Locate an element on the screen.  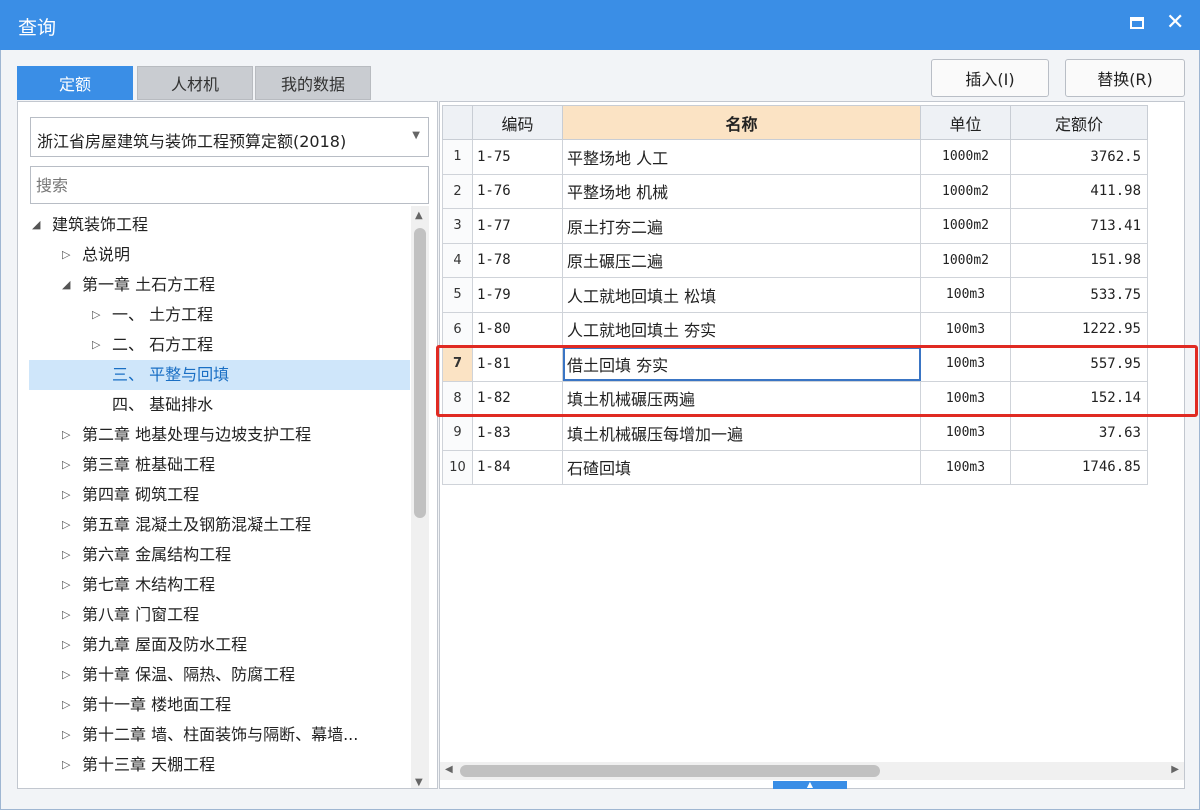
name-cell: 填土机械碾压每增加一遍 is located at coordinates (741, 433).